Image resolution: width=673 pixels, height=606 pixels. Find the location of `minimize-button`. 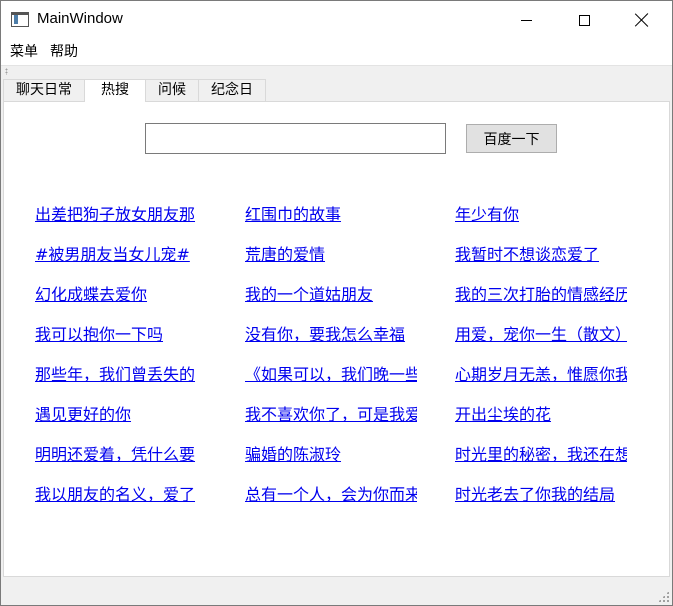

minimize-button is located at coordinates (526, 20).